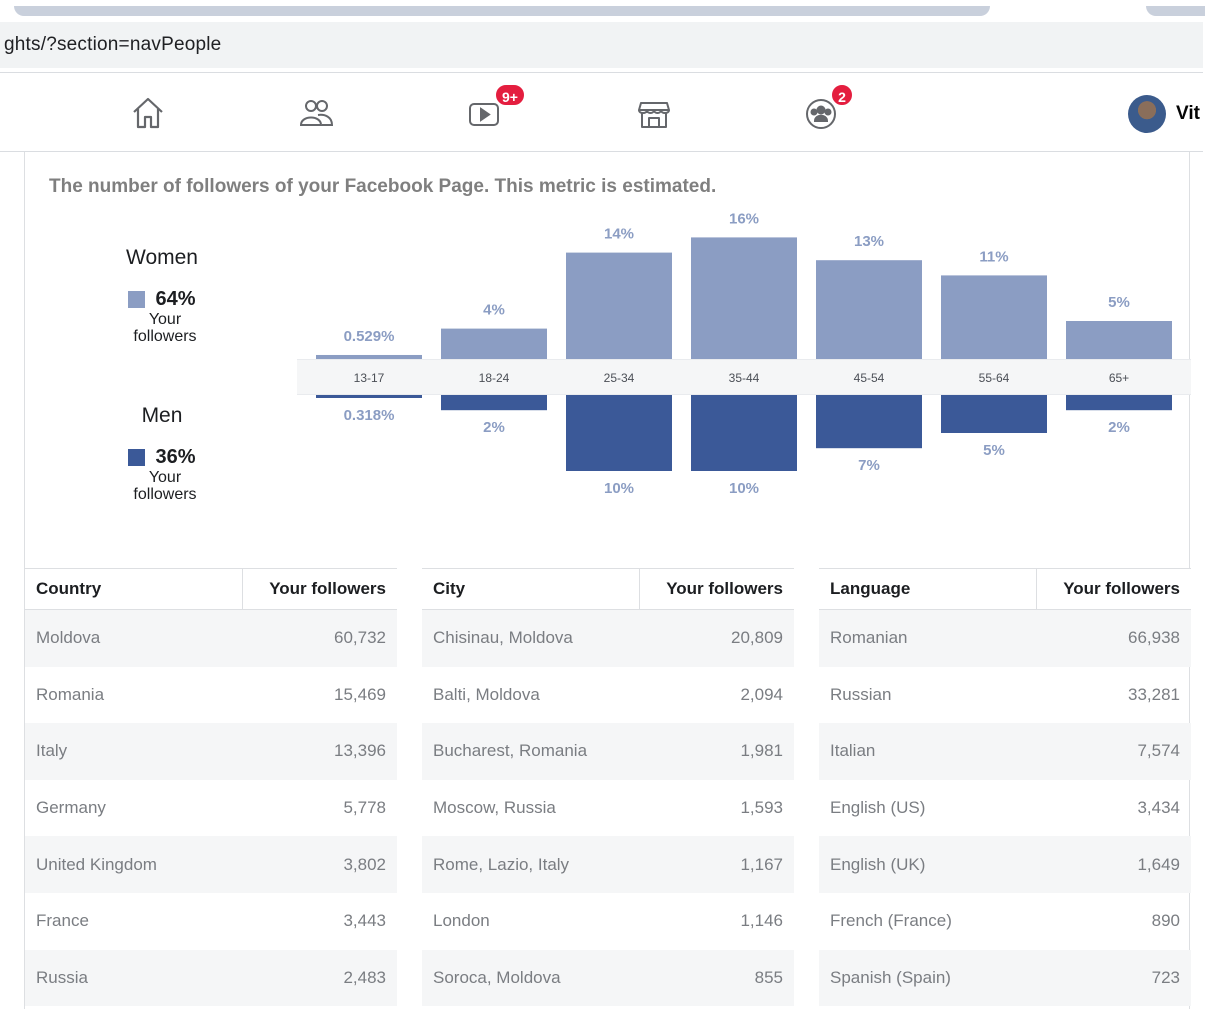 The image size is (1205, 1009). What do you see at coordinates (608, 638) in the screenshot?
I see `table-row: Chisinau, Moldova 20,809` at bounding box center [608, 638].